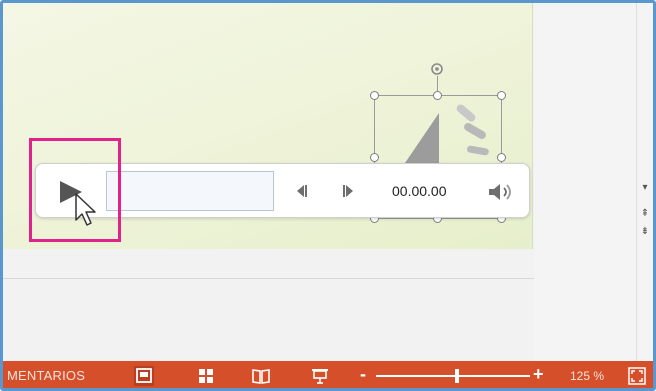 Image resolution: width=656 pixels, height=391 pixels. I want to click on slideshow-icon, so click(320, 376).